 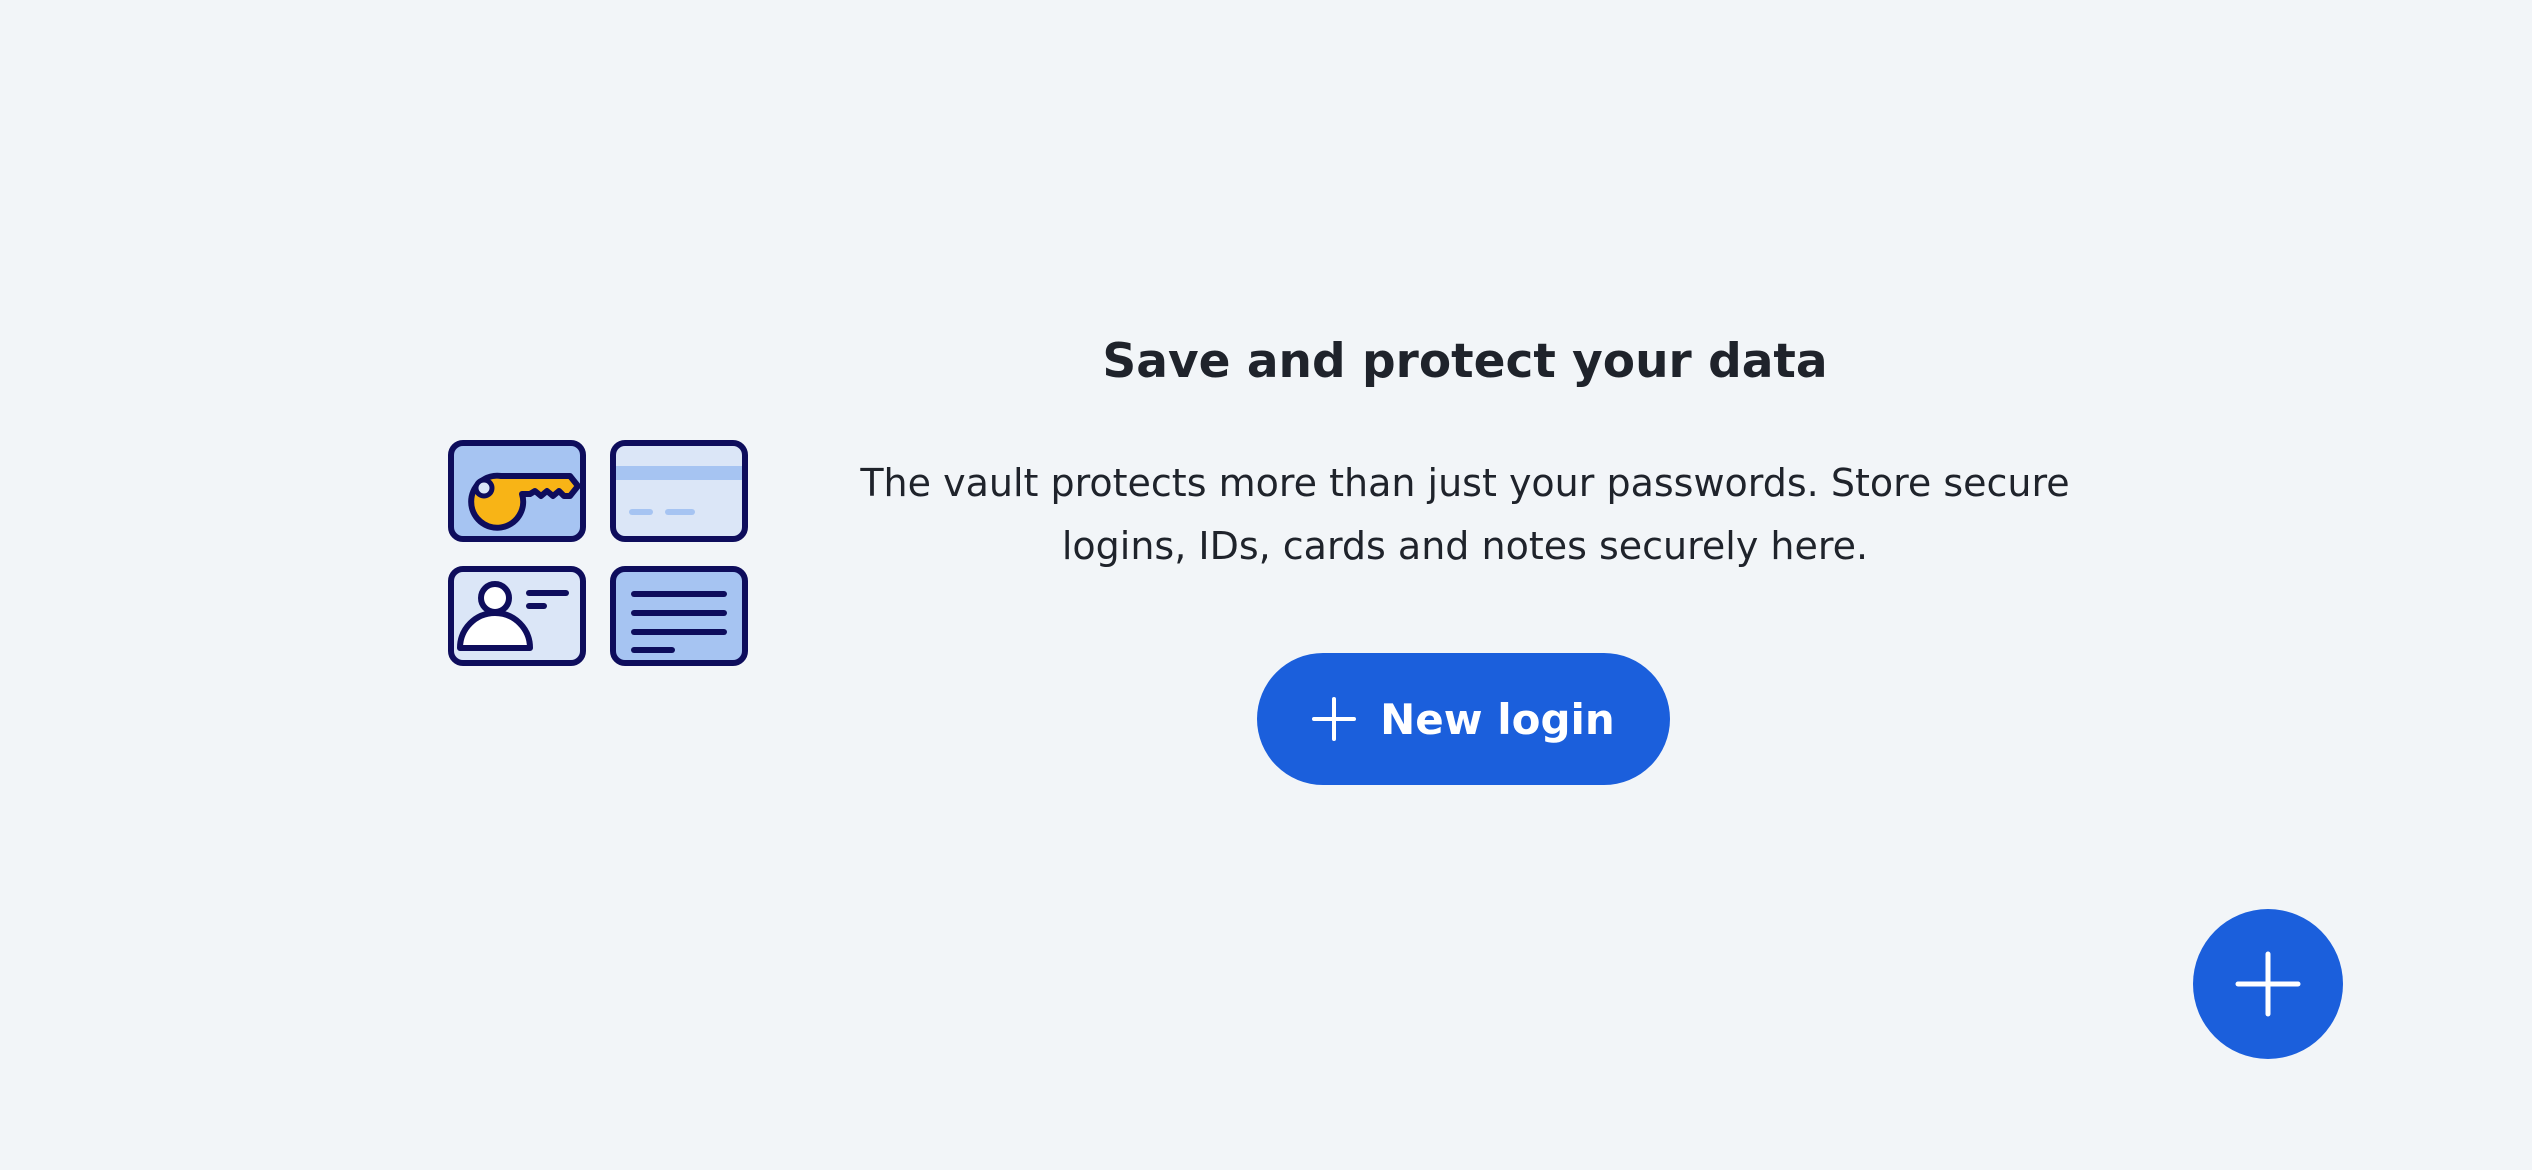 What do you see at coordinates (679, 616) in the screenshot?
I see `note-icon` at bounding box center [679, 616].